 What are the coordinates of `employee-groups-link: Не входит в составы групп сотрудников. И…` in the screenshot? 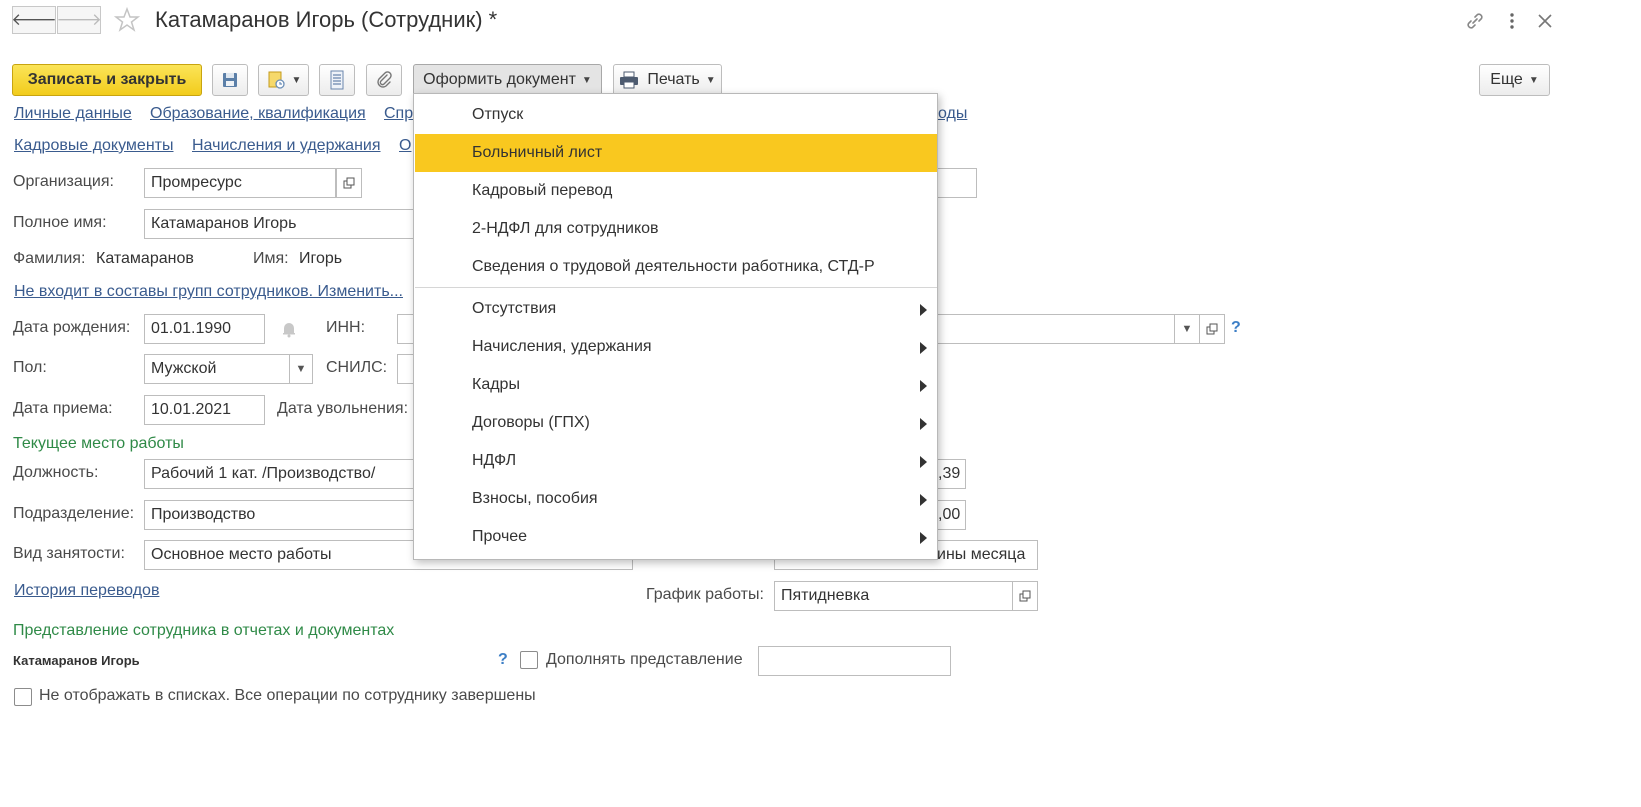 It's located at (208, 292).